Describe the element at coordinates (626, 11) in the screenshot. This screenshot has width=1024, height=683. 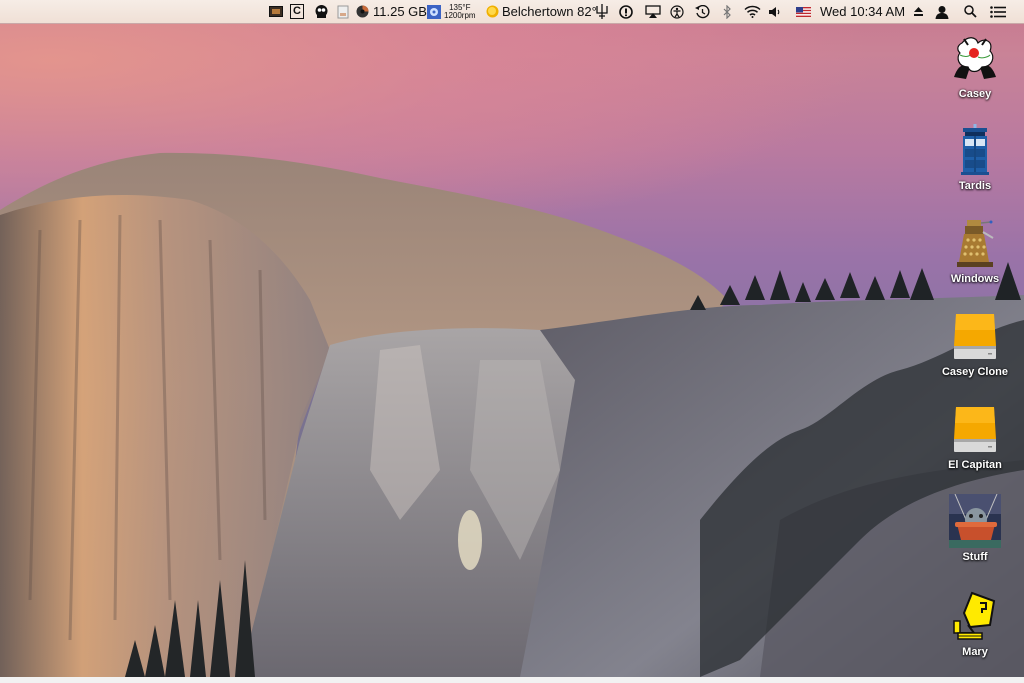
I see `info-circle-icon` at that location.